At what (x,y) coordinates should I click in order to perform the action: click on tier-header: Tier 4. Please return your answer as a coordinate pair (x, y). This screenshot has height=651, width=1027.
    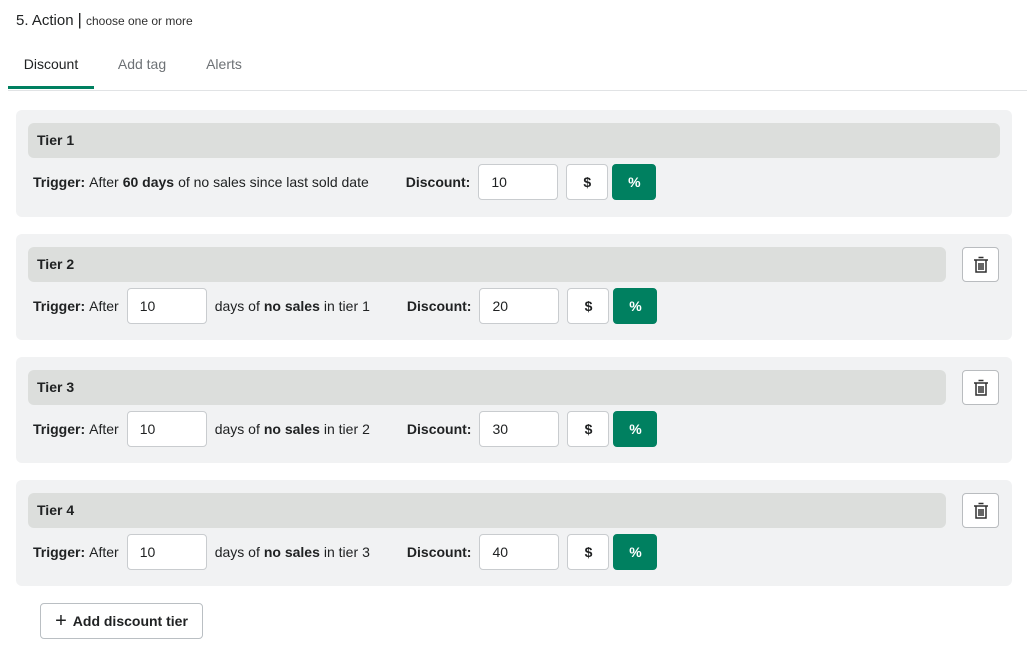
    Looking at the image, I should click on (487, 510).